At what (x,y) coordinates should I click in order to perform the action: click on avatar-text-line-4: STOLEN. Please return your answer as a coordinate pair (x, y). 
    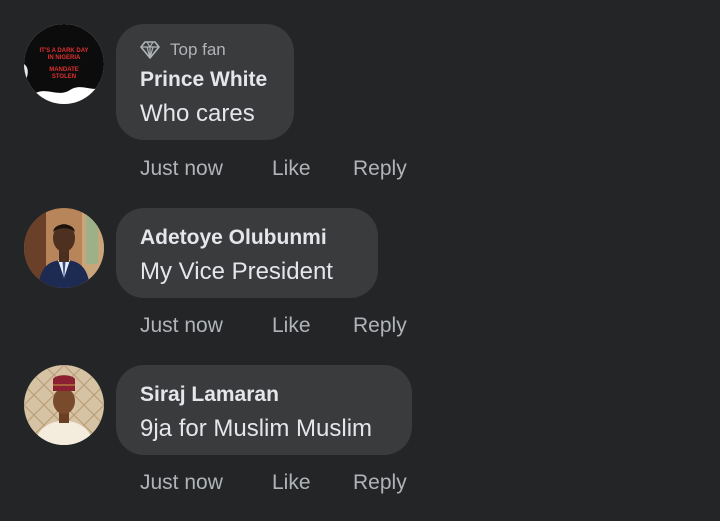
    Looking at the image, I should click on (64, 77).